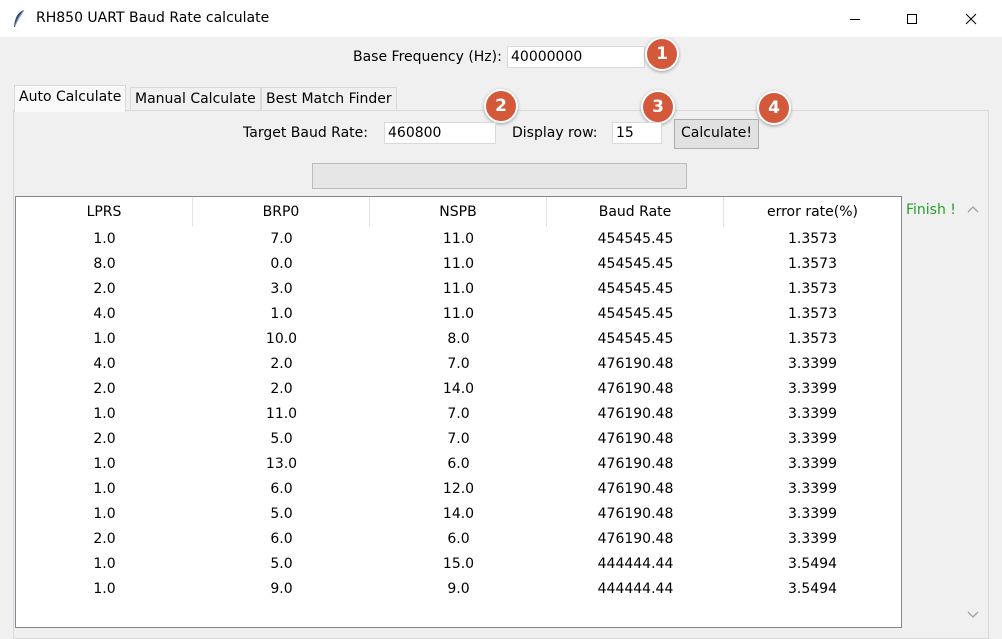  I want to click on cell-error-rate: 3.5494, so click(812, 564).